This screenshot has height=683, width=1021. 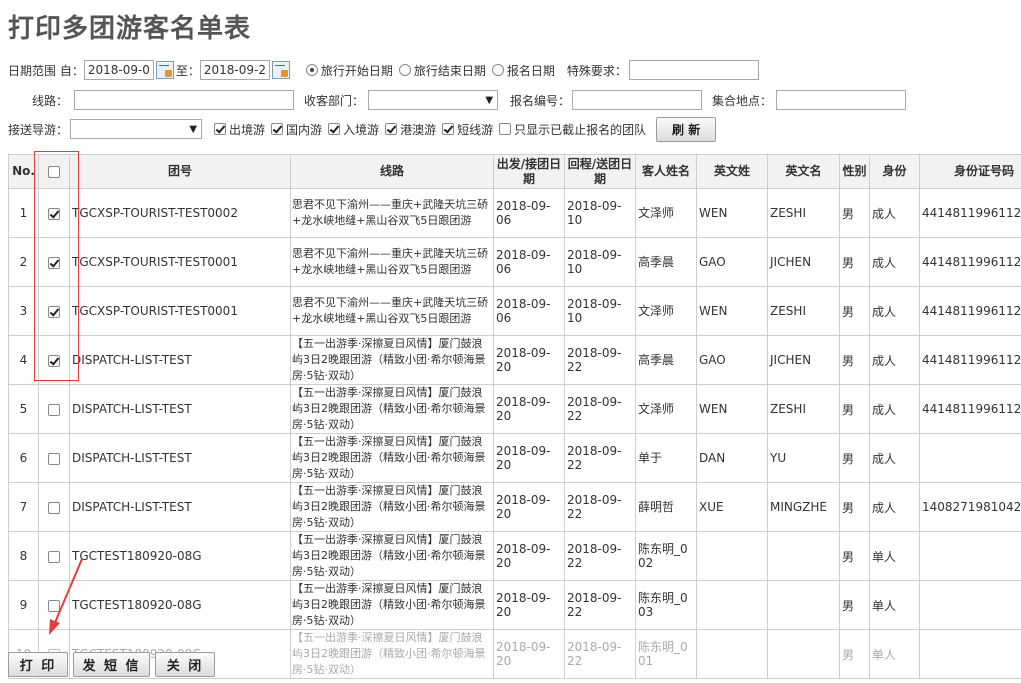 What do you see at coordinates (311, 70) in the screenshot?
I see `radio-start-date` at bounding box center [311, 70].